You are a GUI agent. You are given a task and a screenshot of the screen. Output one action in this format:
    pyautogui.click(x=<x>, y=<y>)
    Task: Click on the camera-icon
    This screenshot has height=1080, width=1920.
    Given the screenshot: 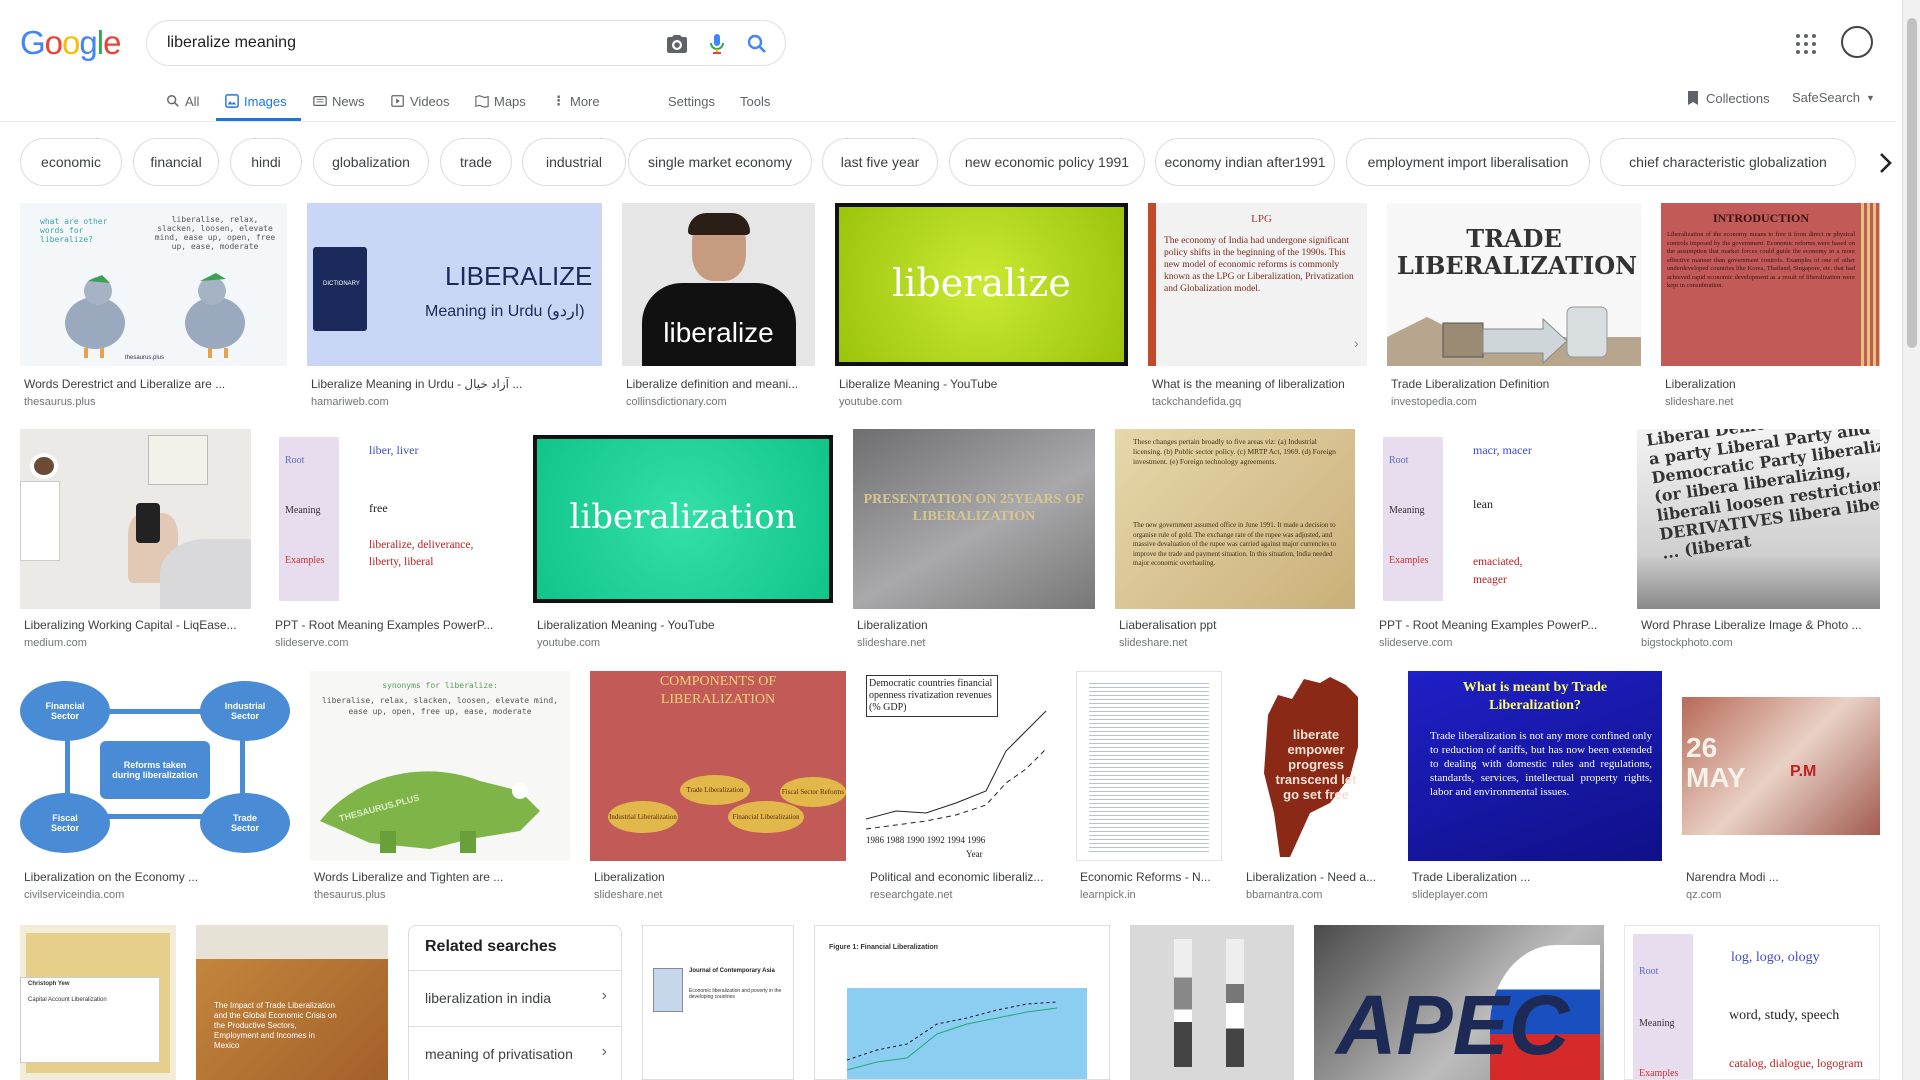 What is the action you would take?
    pyautogui.click(x=677, y=44)
    